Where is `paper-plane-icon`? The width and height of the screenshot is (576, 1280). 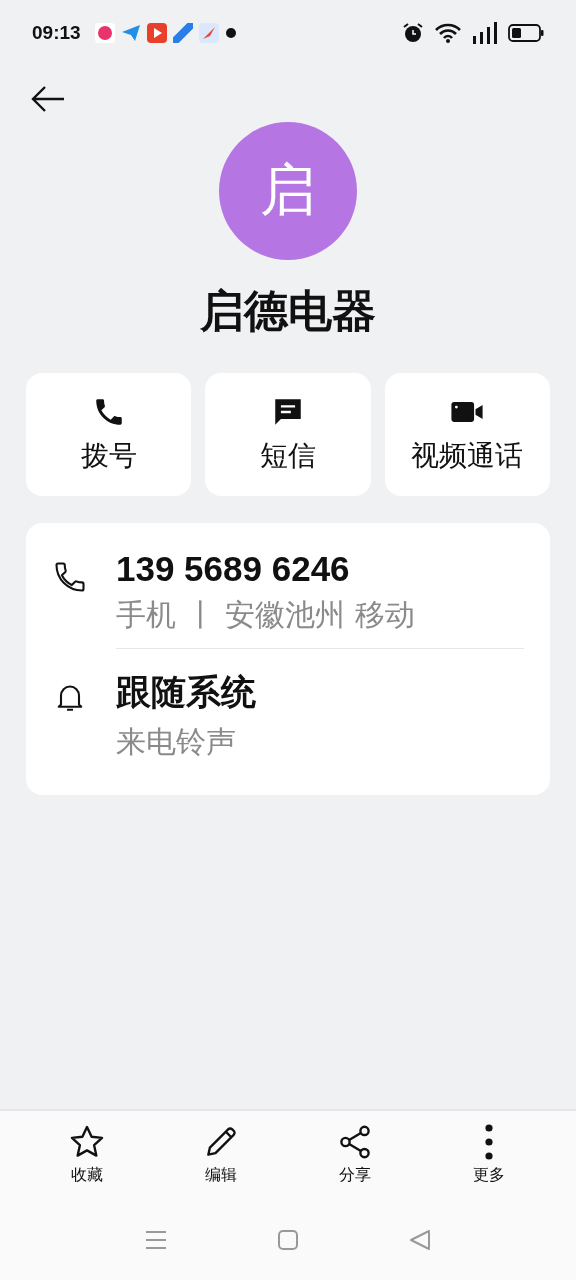
paper-plane-icon is located at coordinates (130, 33).